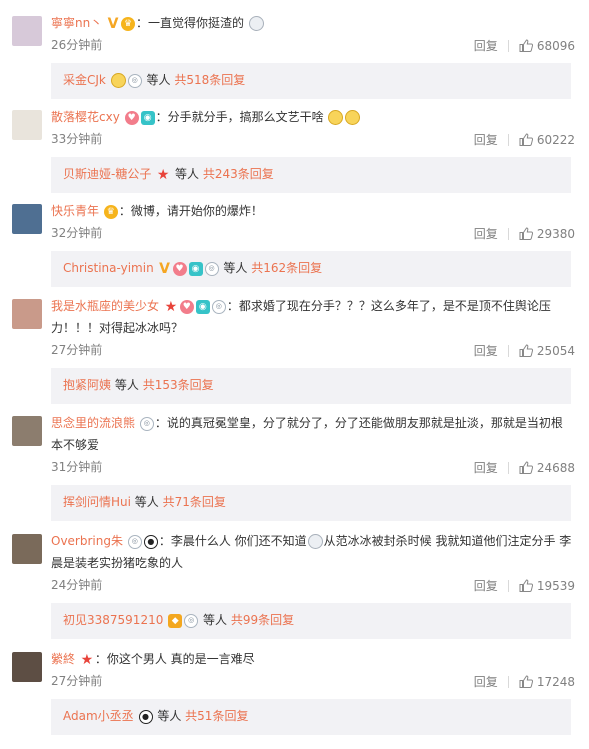  Describe the element at coordinates (85, 117) in the screenshot. I see `comment-username: 散落樱花cxy` at that location.